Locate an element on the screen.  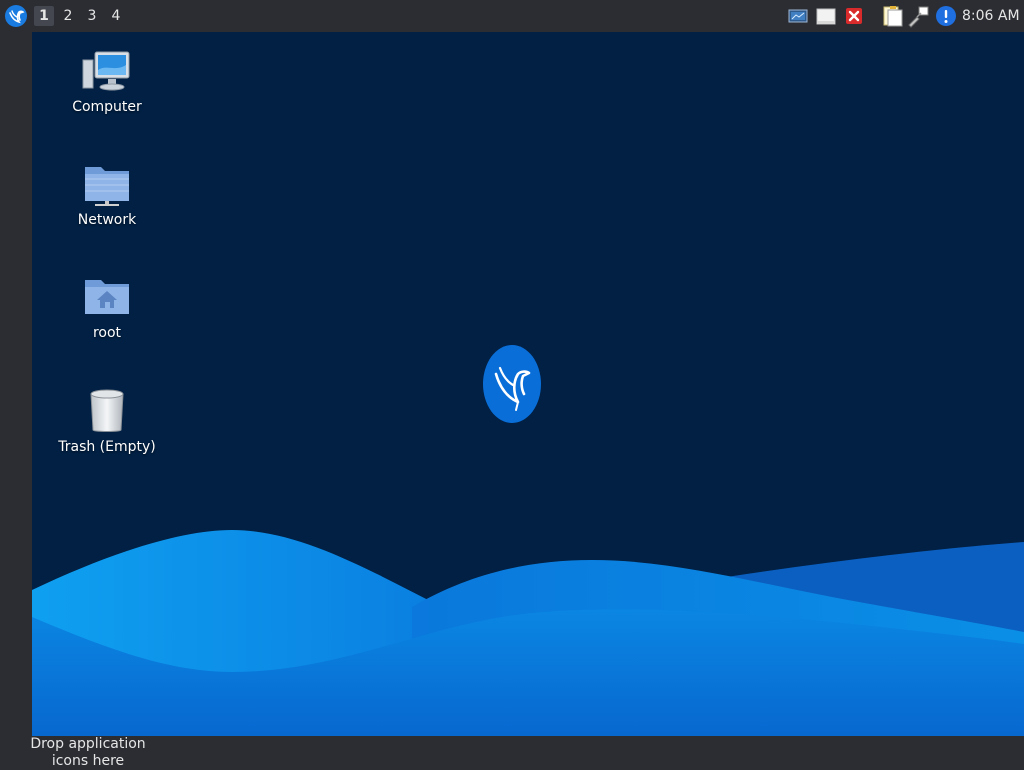
close-error-icon is located at coordinates (854, 16).